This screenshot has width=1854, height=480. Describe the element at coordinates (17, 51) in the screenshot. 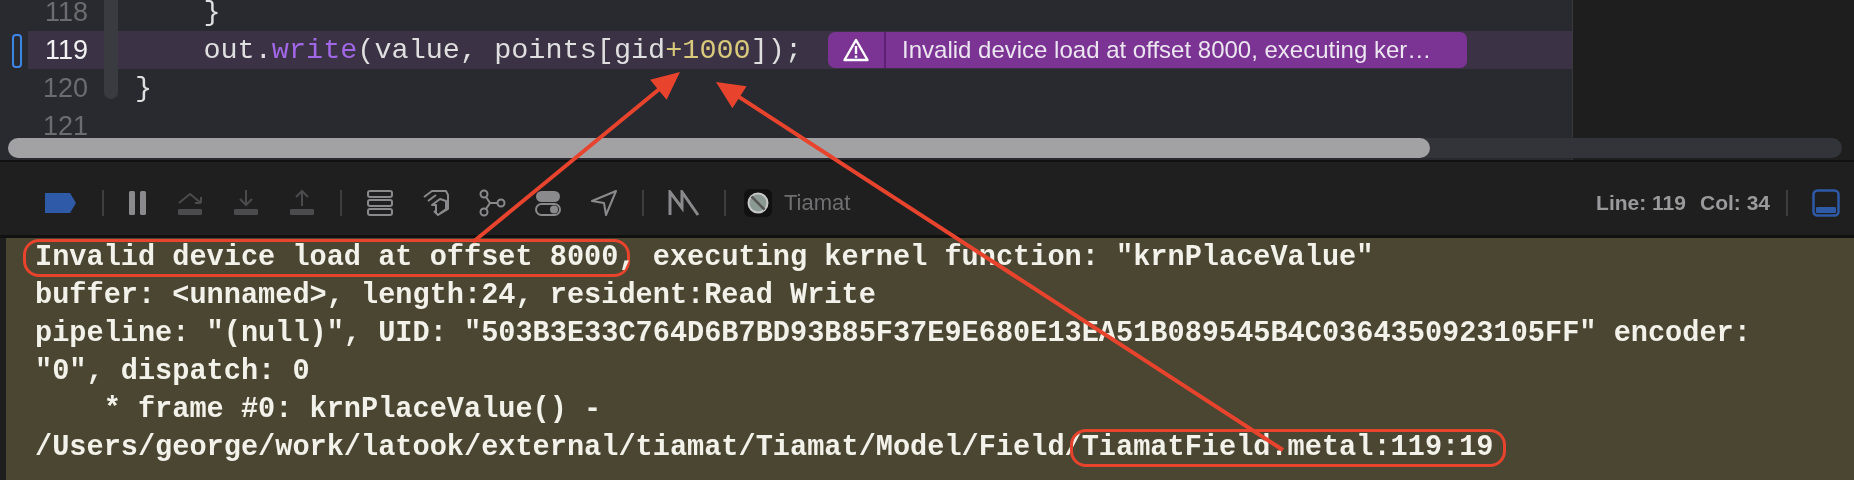

I see `current-line-marker` at that location.